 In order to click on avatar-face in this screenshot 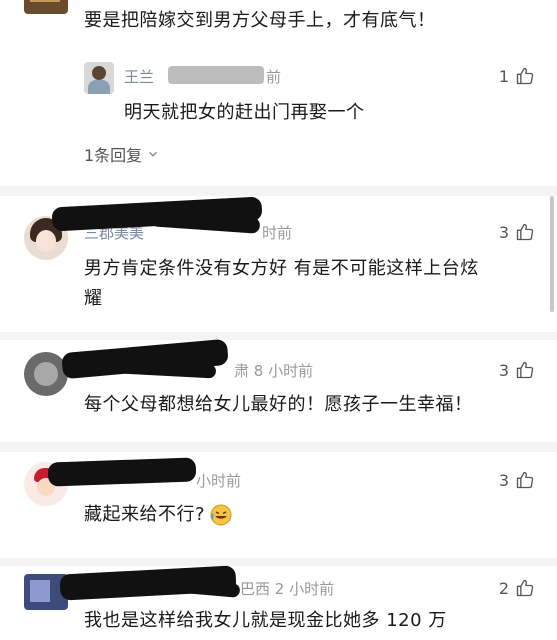, I will do `click(46, 241)`.